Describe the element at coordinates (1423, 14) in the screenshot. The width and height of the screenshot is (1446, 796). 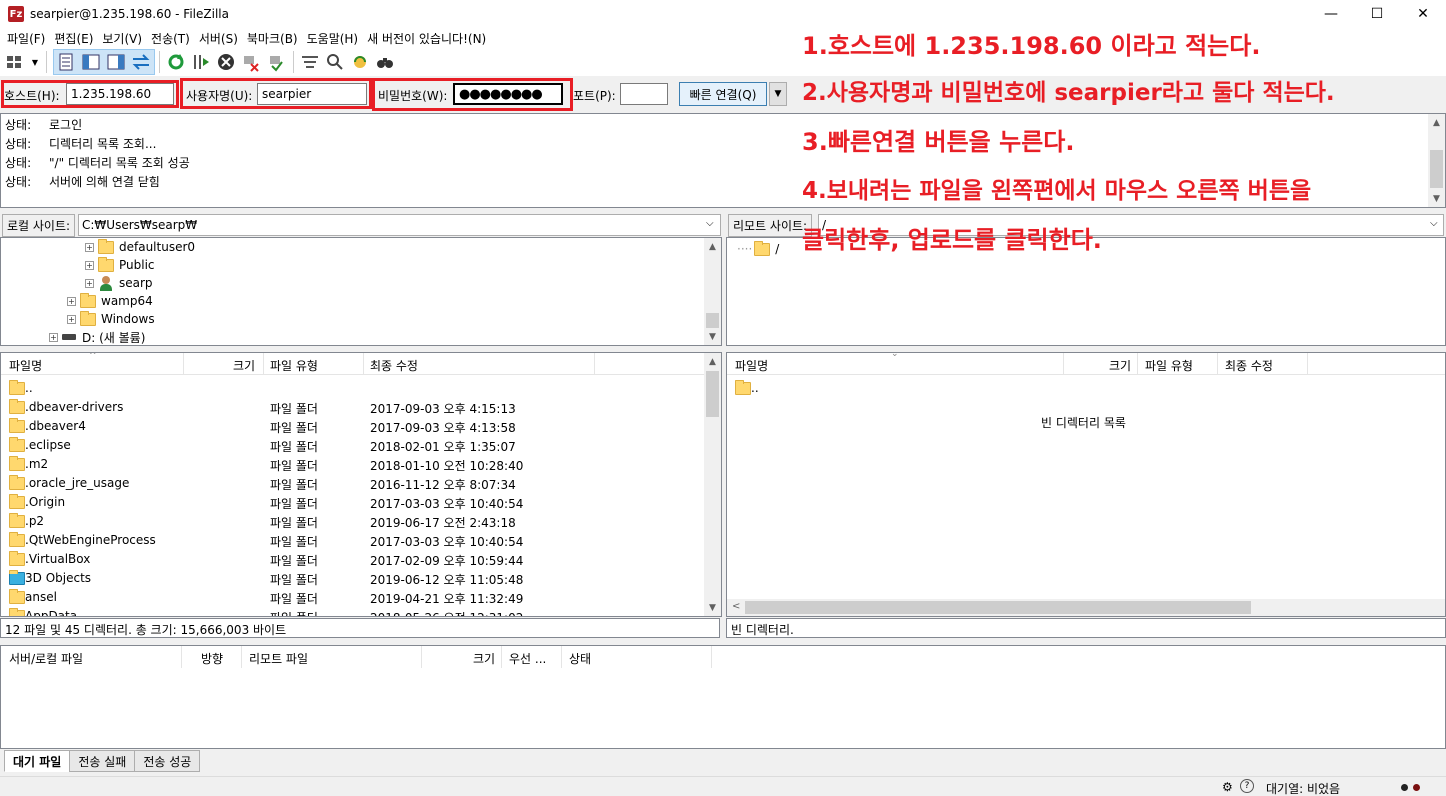
I see `close-button: ✕` at that location.